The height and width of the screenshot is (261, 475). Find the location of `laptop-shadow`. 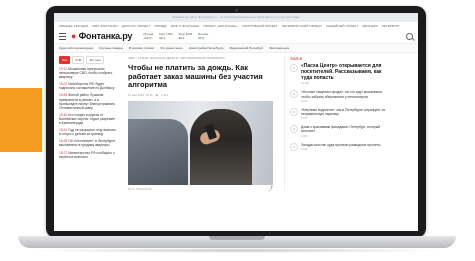

laptop-shadow is located at coordinates (237, 250).